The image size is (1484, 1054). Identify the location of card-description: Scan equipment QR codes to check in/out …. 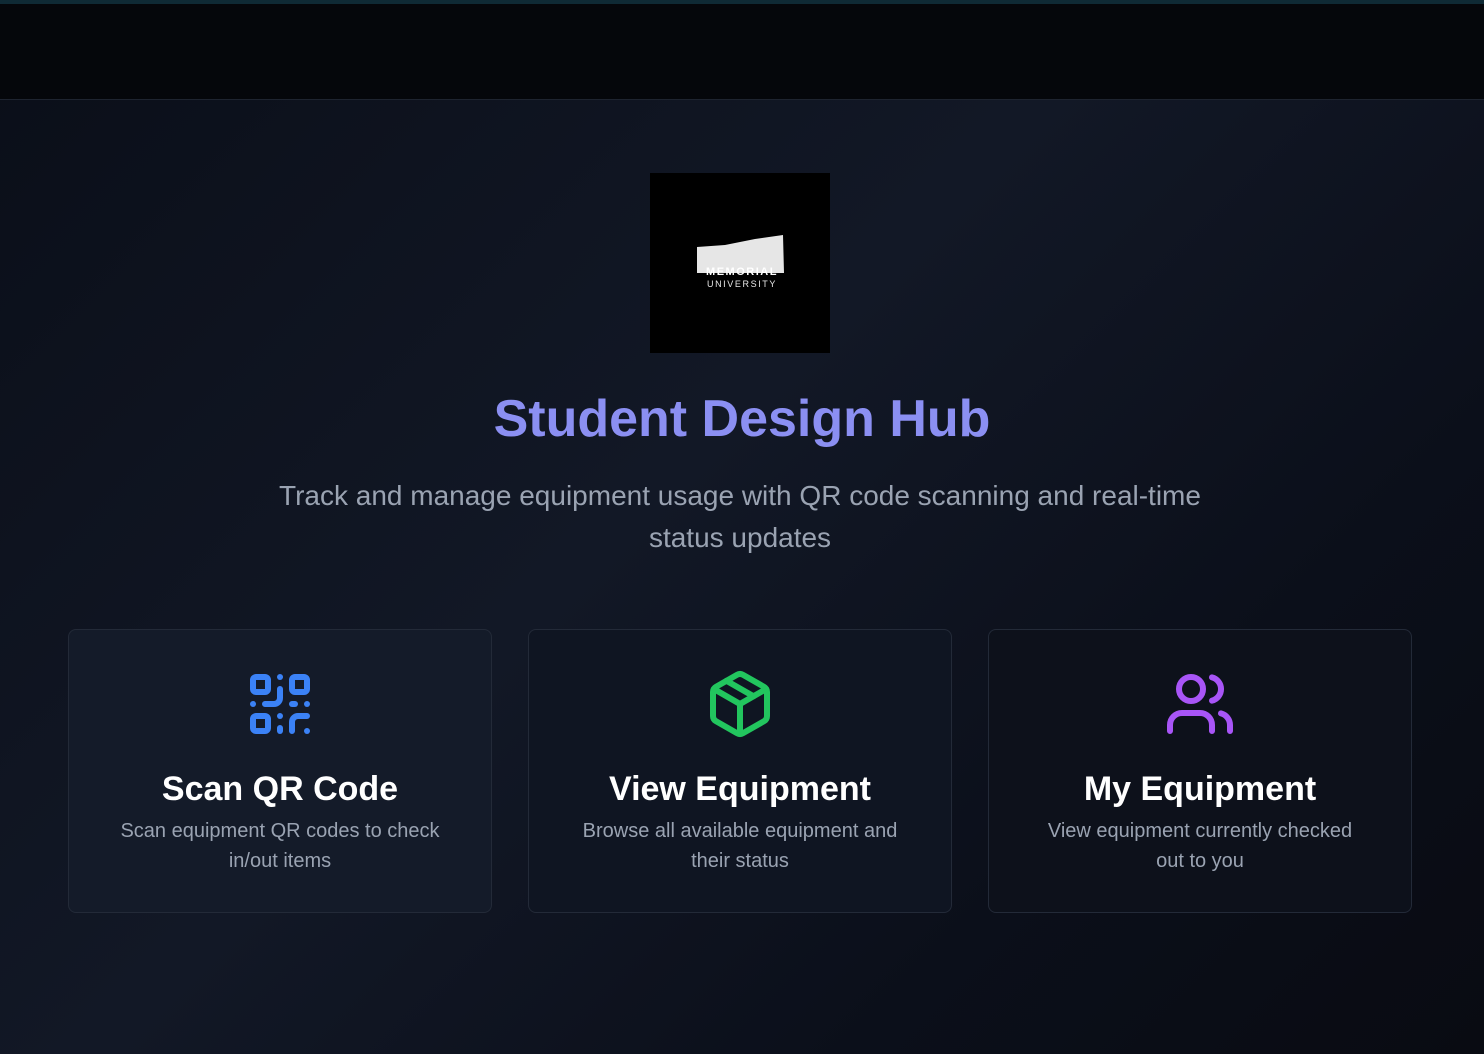
(280, 846).